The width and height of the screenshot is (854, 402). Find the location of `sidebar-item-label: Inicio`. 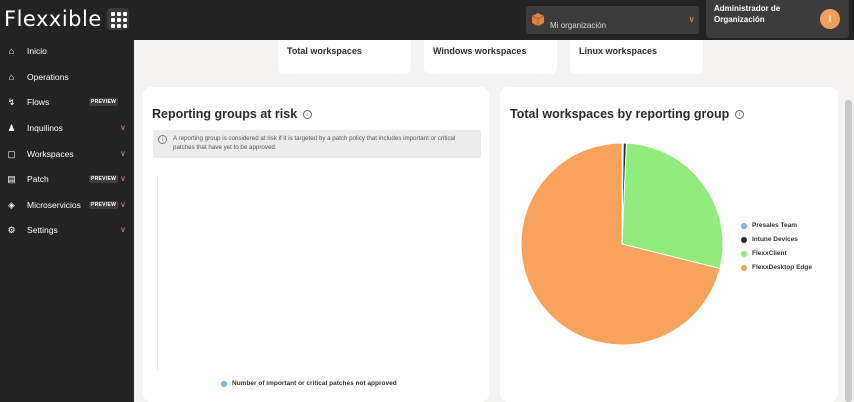

sidebar-item-label: Inicio is located at coordinates (37, 51).